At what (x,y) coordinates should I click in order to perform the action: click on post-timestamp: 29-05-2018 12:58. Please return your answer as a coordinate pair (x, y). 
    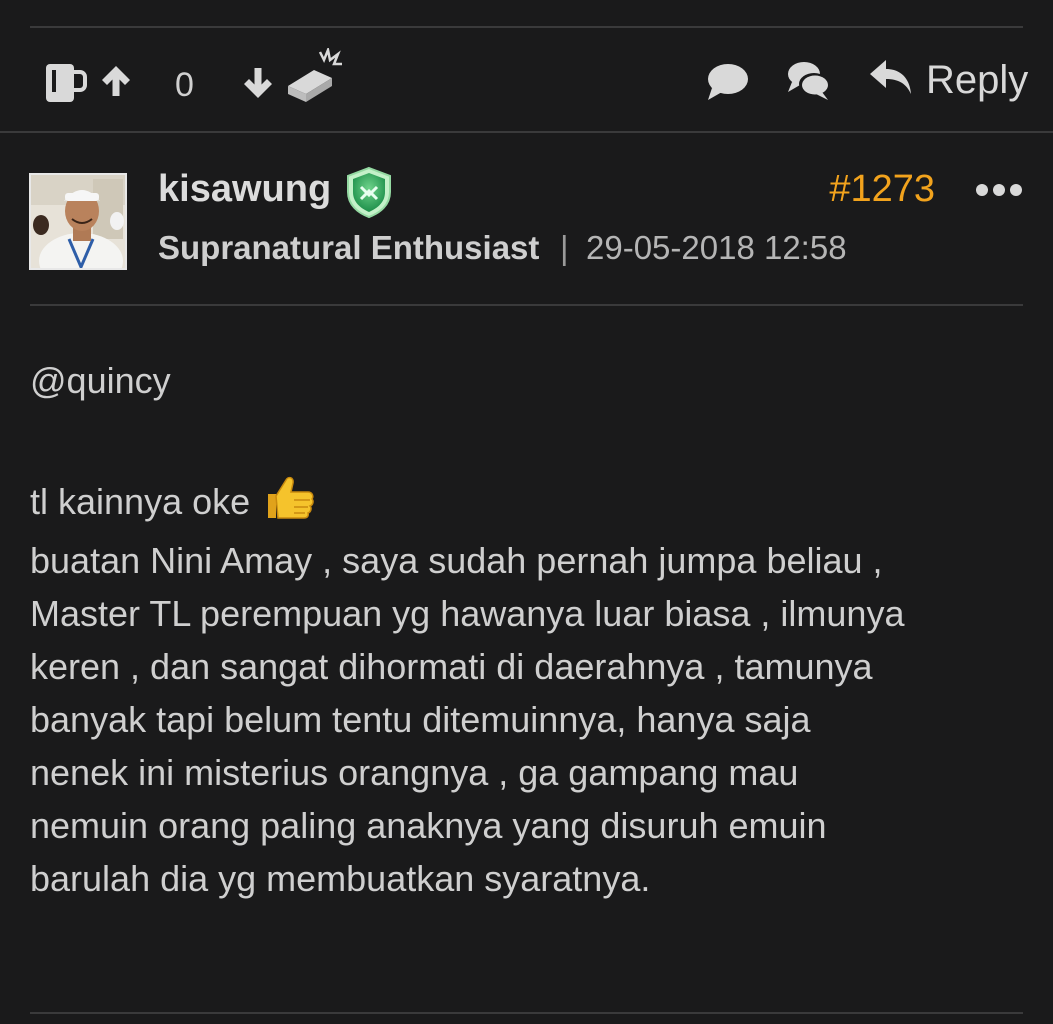
    Looking at the image, I should click on (716, 247).